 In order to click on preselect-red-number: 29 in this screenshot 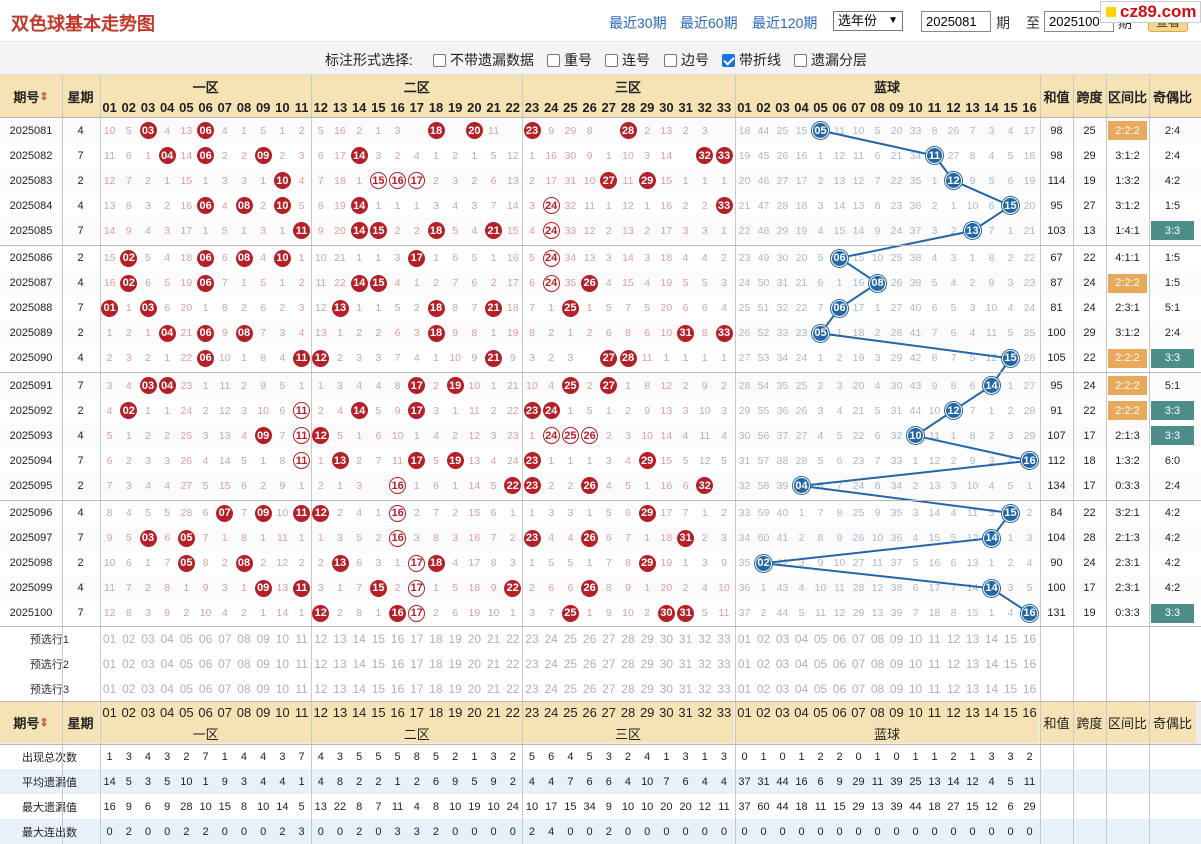, I will do `click(647, 638)`.